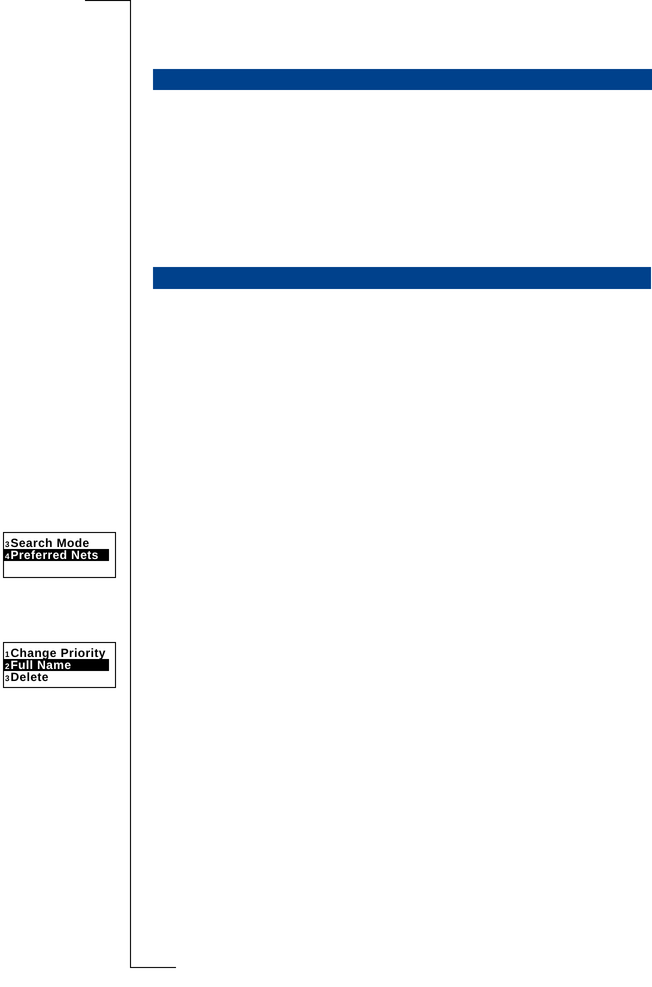 Image resolution: width=652 pixels, height=987 pixels. What do you see at coordinates (56, 665) in the screenshot?
I see `menu-item: 2Full Name` at bounding box center [56, 665].